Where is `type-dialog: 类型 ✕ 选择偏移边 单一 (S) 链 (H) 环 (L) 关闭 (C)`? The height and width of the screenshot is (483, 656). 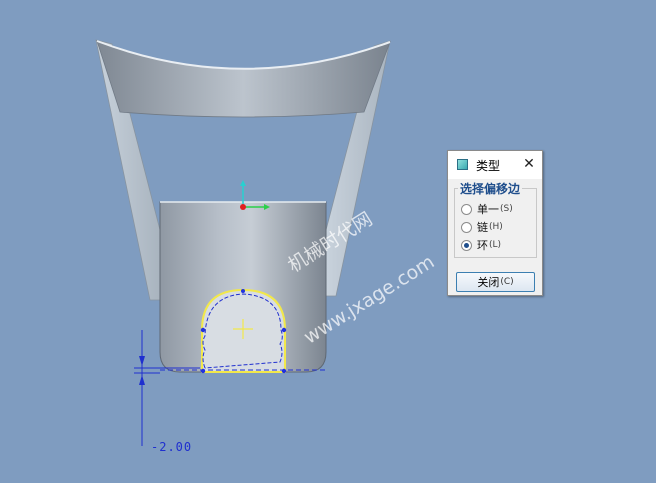 type-dialog: 类型 ✕ 选择偏移边 单一 (S) 链 (H) 环 (L) 关闭 (C) is located at coordinates (495, 223).